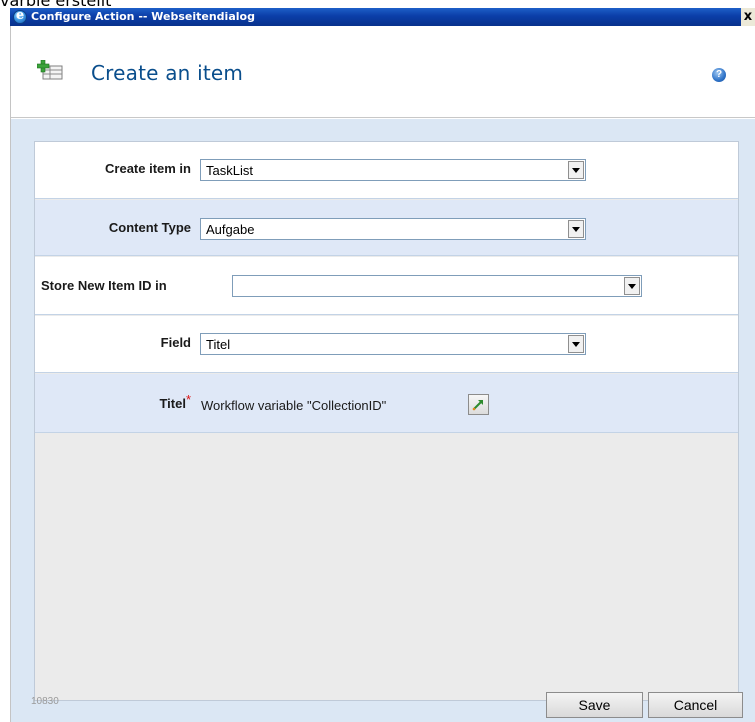 This screenshot has width=755, height=722. Describe the element at coordinates (594, 705) in the screenshot. I see `save-button: Save` at that location.